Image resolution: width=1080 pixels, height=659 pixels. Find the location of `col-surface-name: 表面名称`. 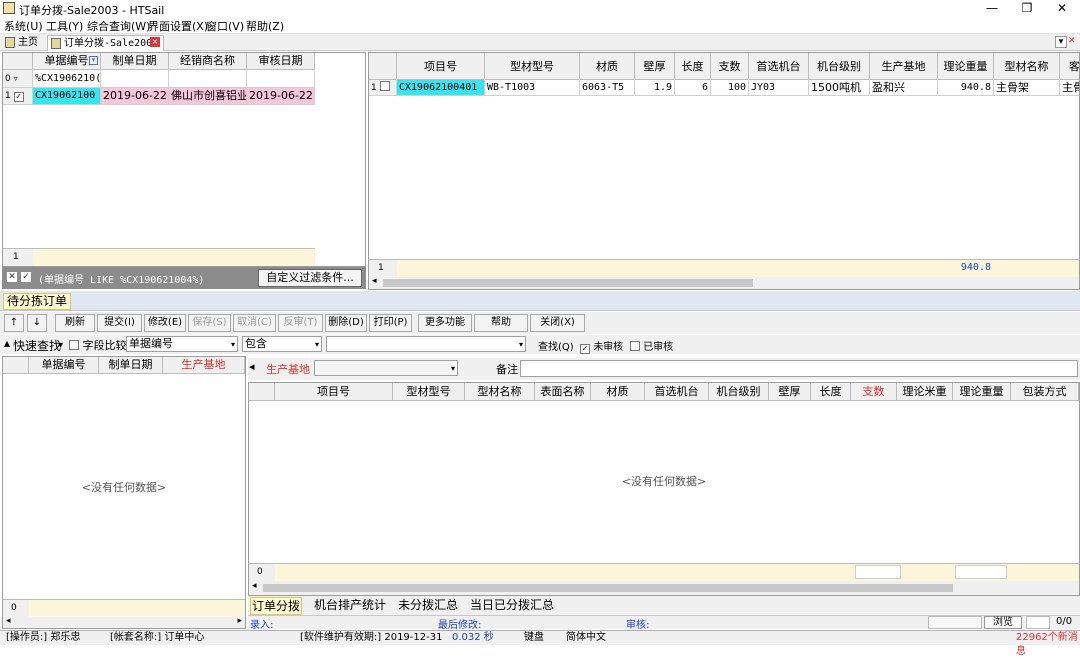

col-surface-name: 表面名称 is located at coordinates (563, 392).